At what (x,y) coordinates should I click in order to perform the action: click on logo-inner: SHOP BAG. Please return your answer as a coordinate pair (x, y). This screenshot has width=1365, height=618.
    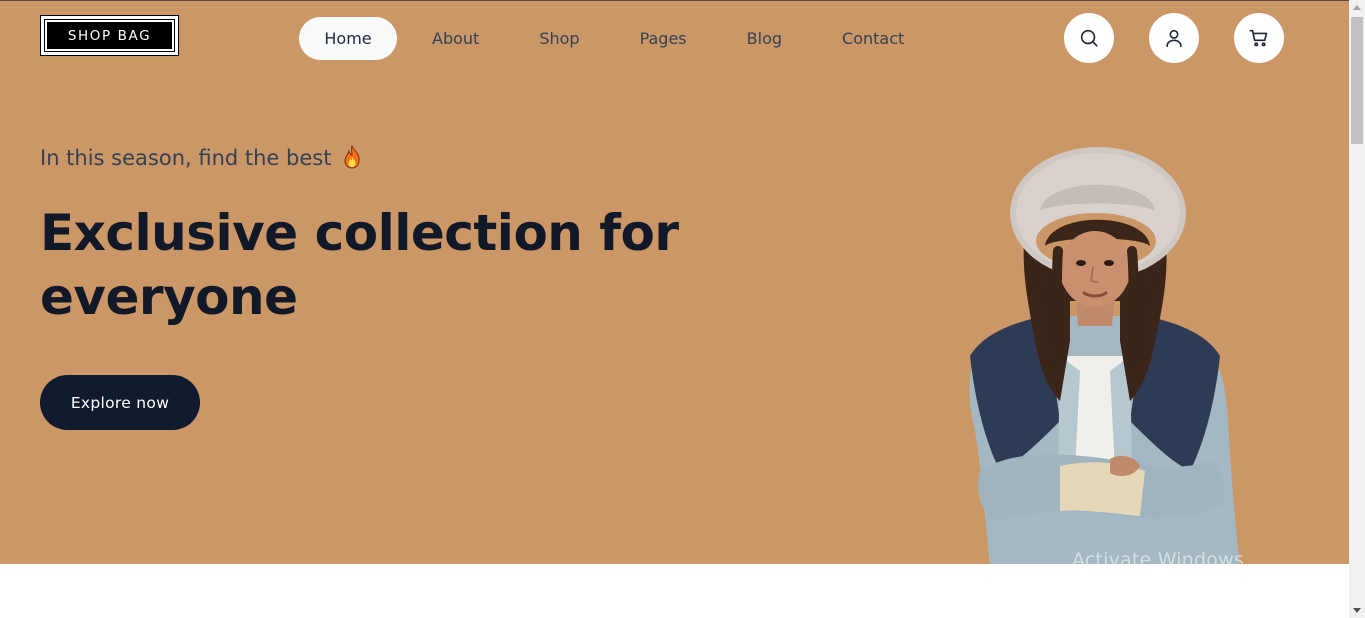
    Looking at the image, I should click on (109, 35).